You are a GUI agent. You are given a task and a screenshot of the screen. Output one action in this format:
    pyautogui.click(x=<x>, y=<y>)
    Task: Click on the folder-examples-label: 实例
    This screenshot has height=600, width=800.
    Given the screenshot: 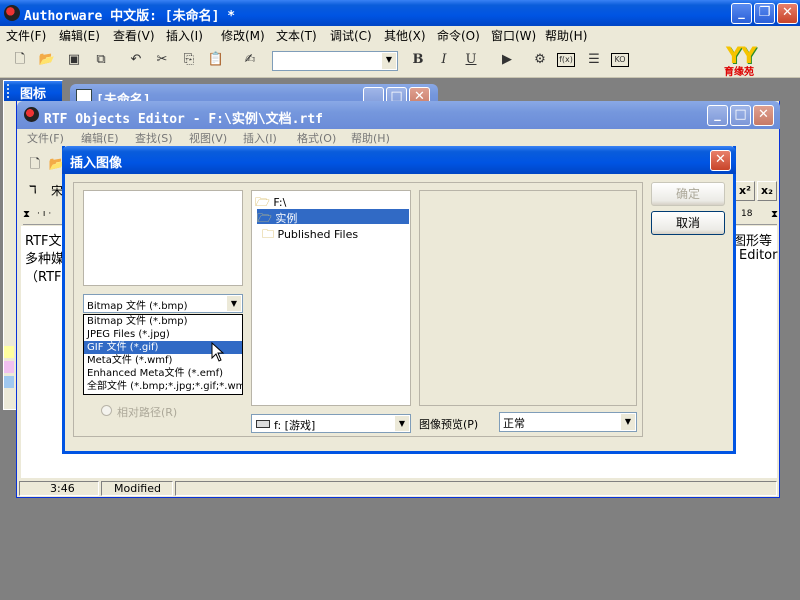 What is the action you would take?
    pyautogui.click(x=286, y=218)
    